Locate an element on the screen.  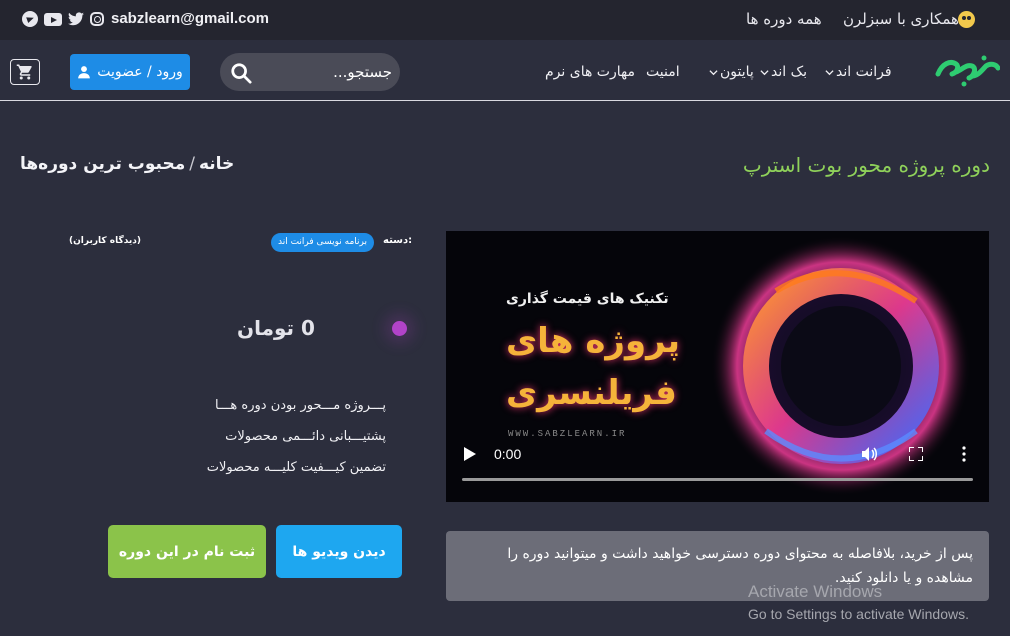
all-courses-link: همه دوره ها is located at coordinates (784, 19).